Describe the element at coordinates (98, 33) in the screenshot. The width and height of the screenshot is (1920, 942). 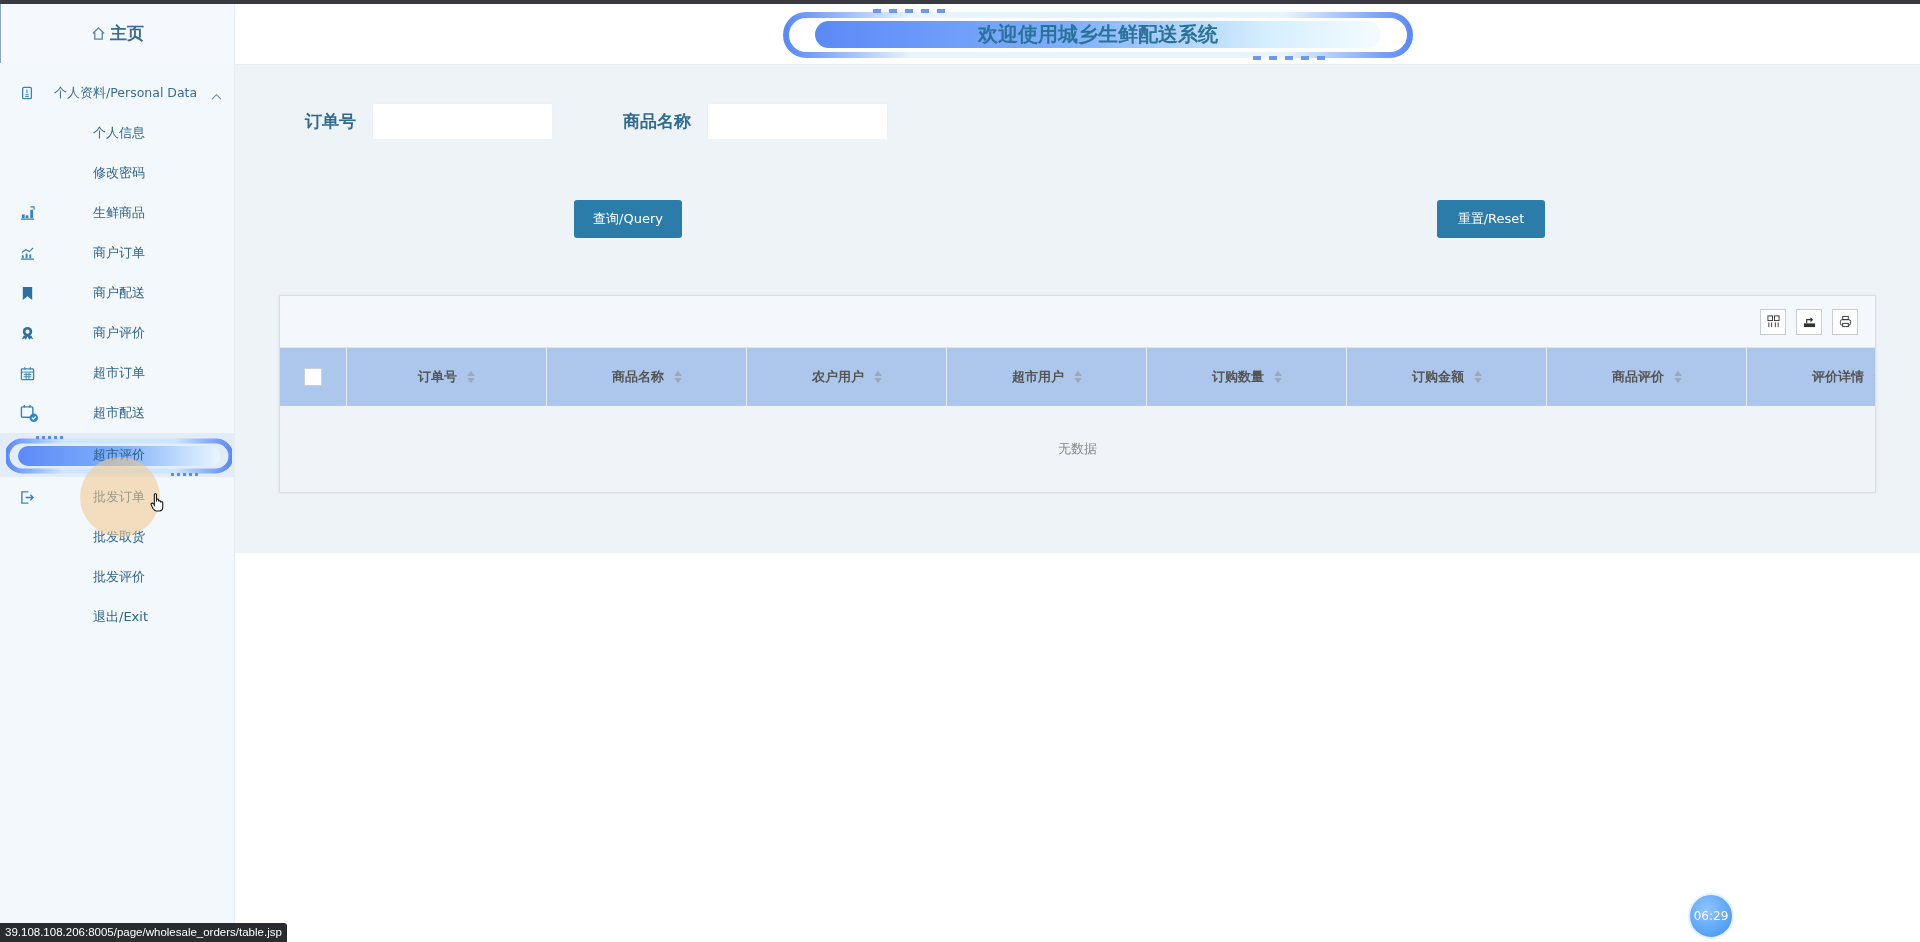
I see `home-icon` at that location.